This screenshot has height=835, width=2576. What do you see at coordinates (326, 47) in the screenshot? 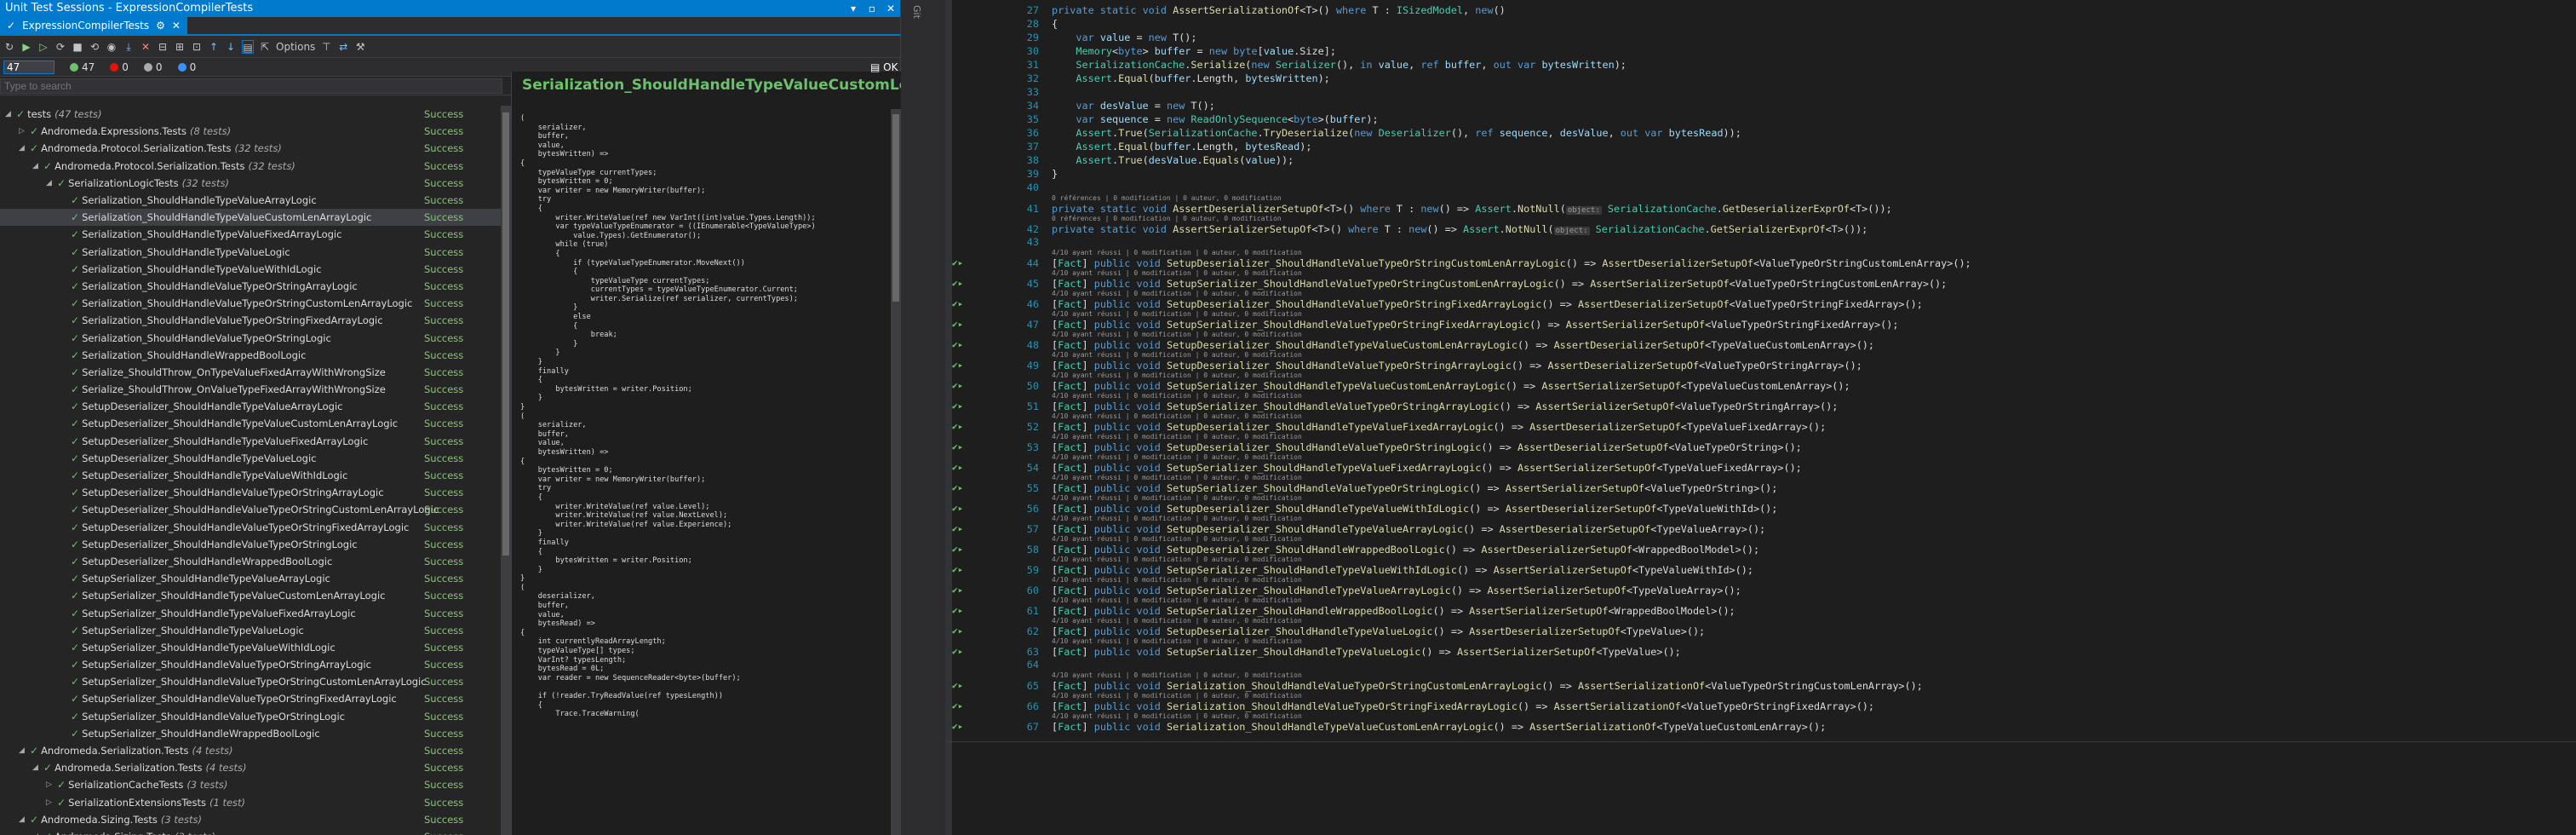
I see `pin-icon: ⊤` at bounding box center [326, 47].